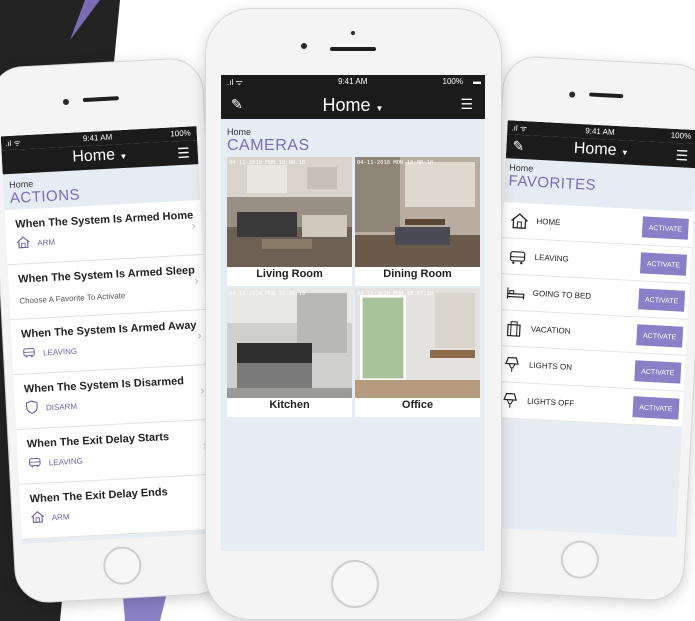  Describe the element at coordinates (239, 132) in the screenshot. I see `breadcrumb: Home` at that location.